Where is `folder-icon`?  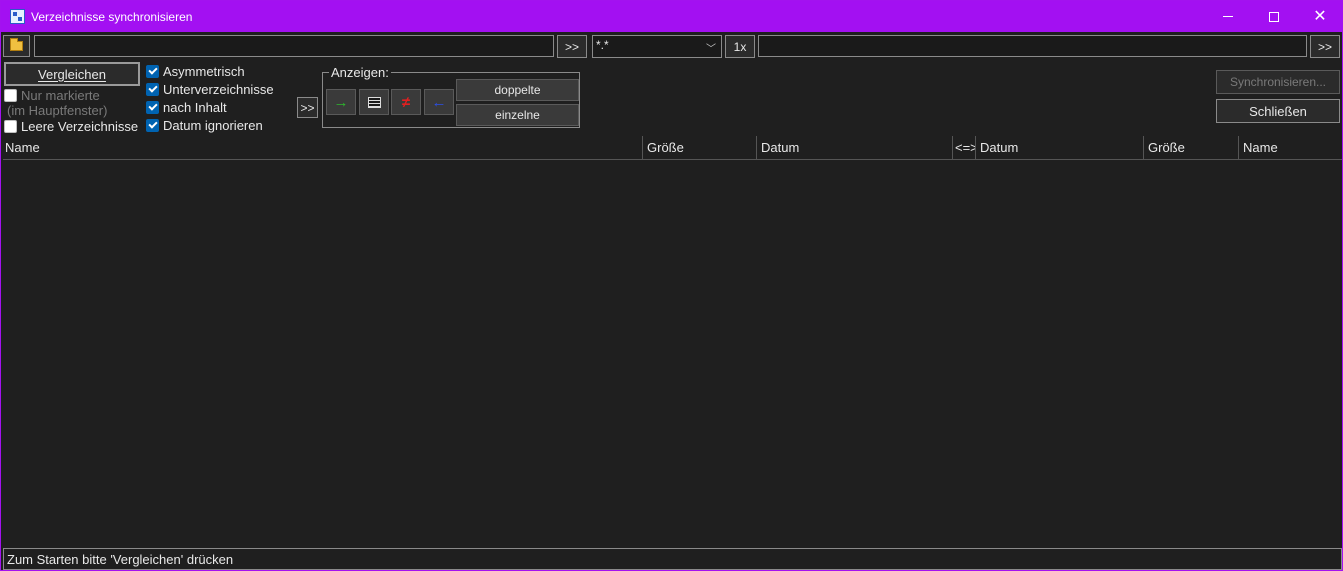 folder-icon is located at coordinates (16, 44).